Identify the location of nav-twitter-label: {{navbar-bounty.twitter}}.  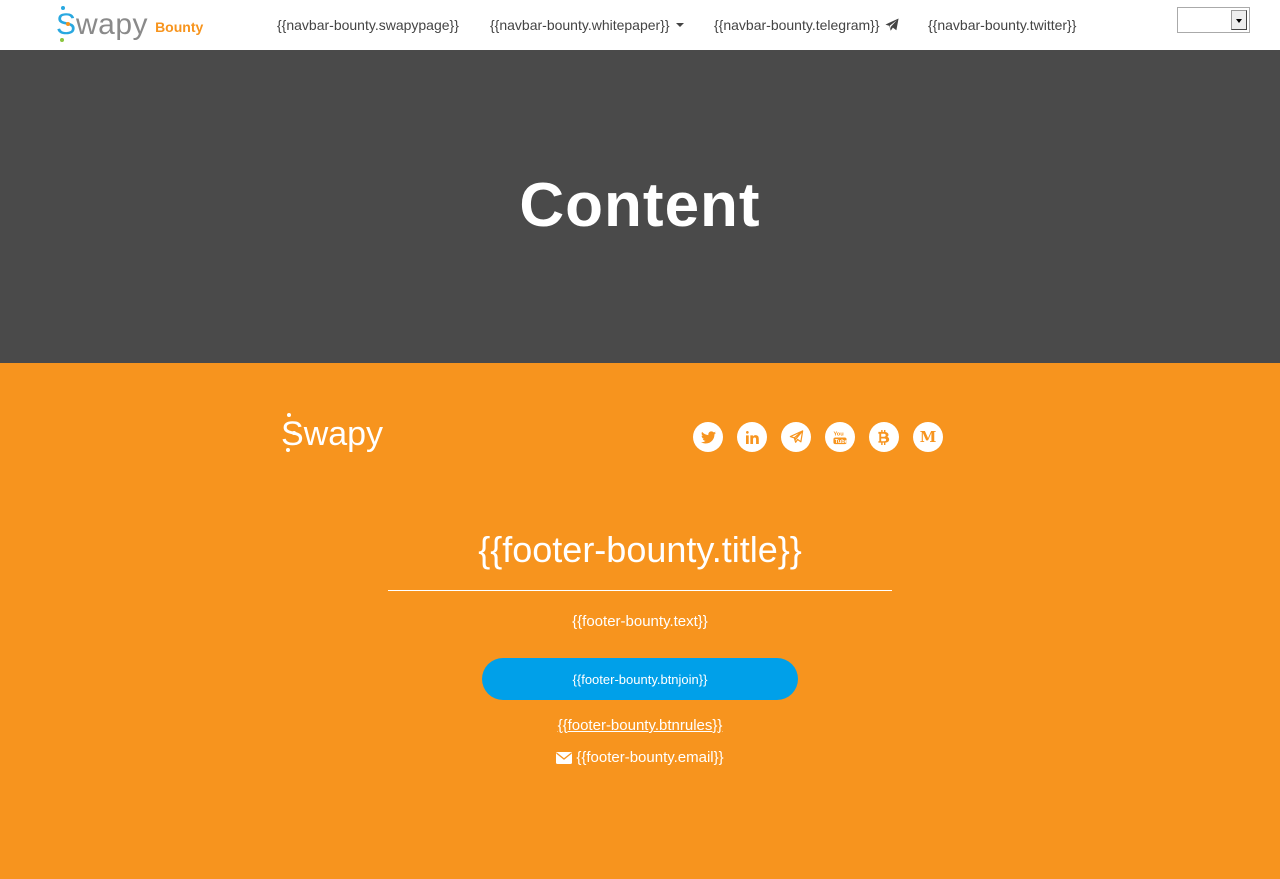
(1002, 25).